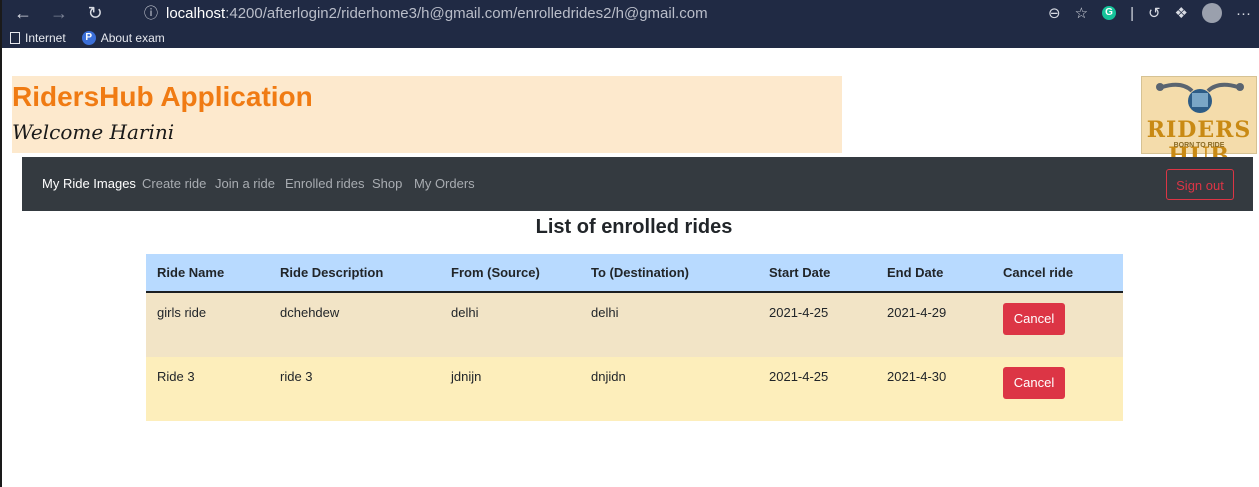 This screenshot has width=1259, height=487. Describe the element at coordinates (444, 184) in the screenshot. I see `nav-my-orders: My Orders` at that location.